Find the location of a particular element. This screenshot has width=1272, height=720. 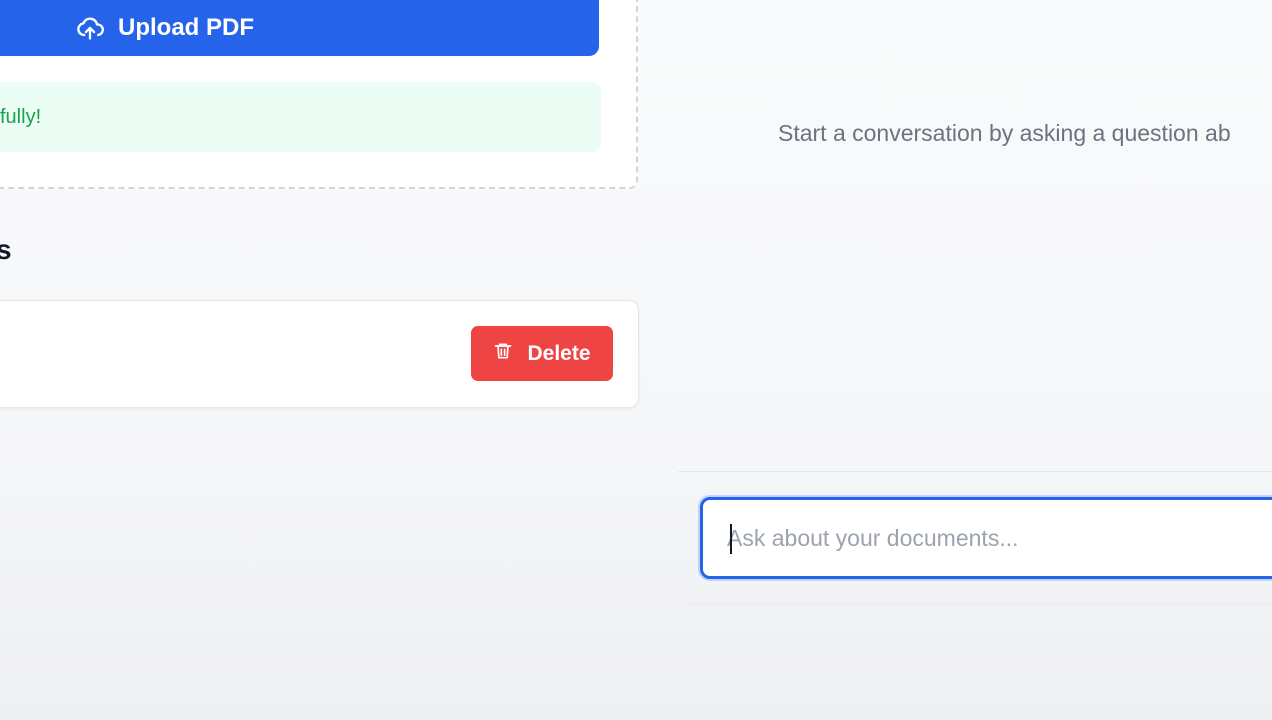

chat-footer-divider is located at coordinates (978, 603).